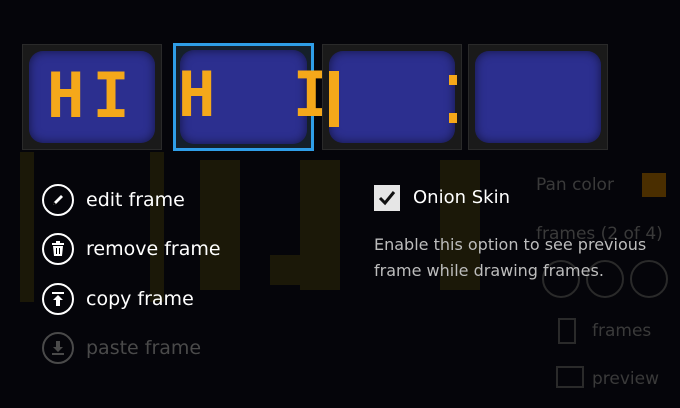 The height and width of the screenshot is (408, 680). I want to click on copy-frame-button: copy frame, so click(118, 299).